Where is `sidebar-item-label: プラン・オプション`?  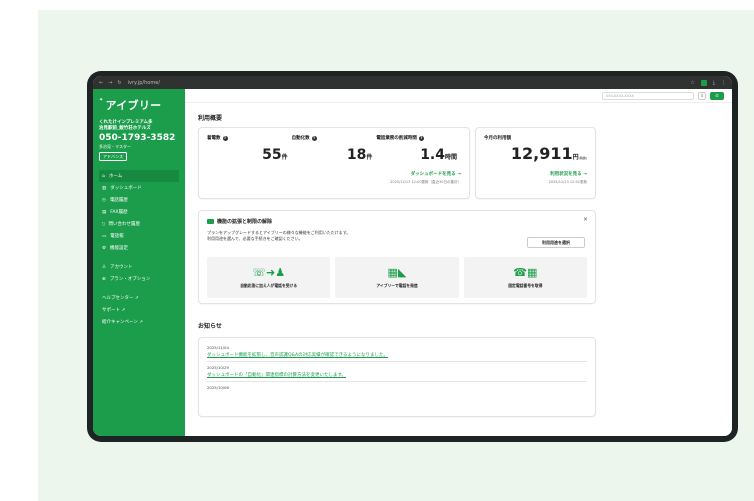 sidebar-item-label: プラン・オプション is located at coordinates (130, 279).